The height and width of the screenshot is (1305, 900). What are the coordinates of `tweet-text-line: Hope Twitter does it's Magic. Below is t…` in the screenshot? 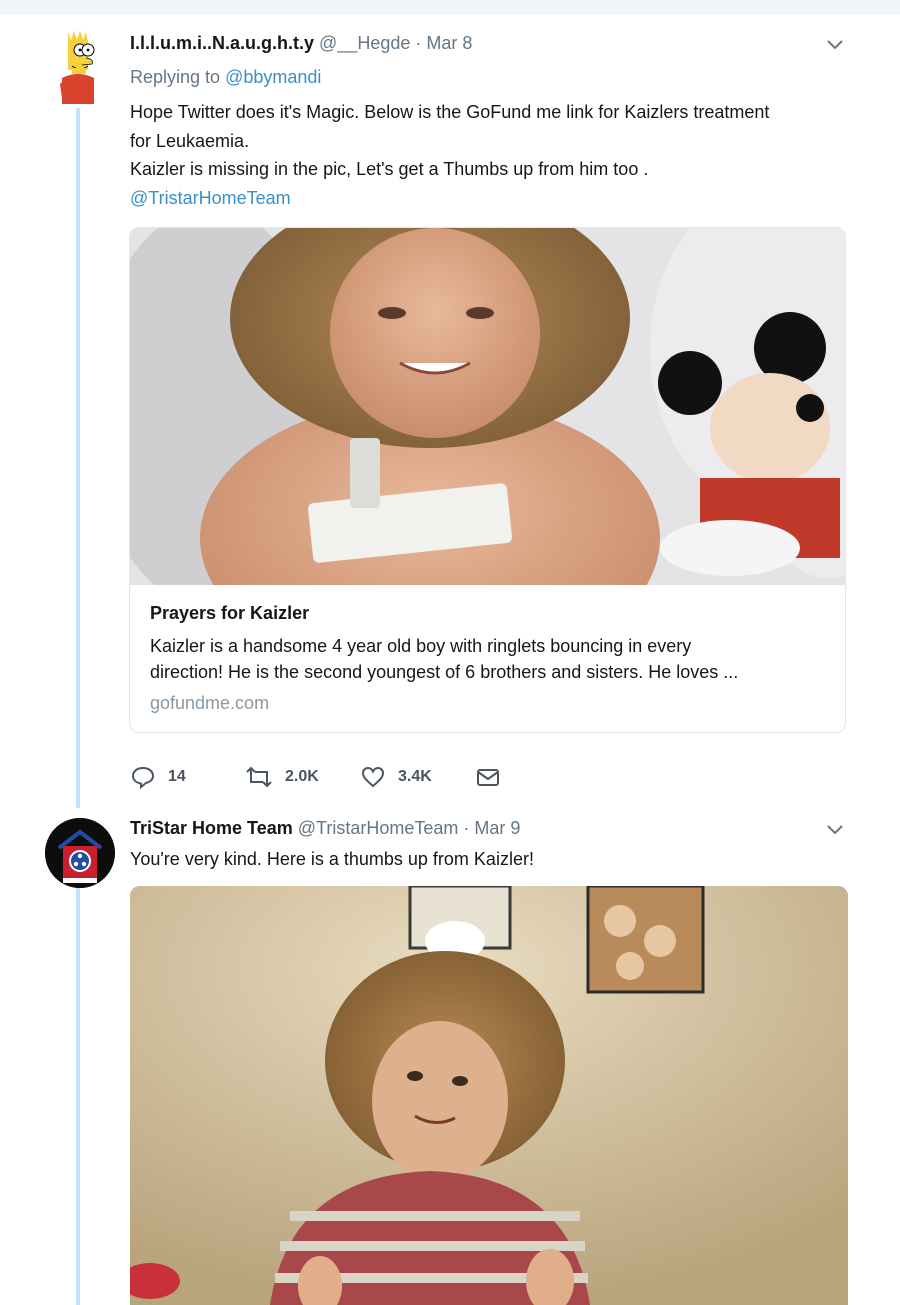 It's located at (450, 112).